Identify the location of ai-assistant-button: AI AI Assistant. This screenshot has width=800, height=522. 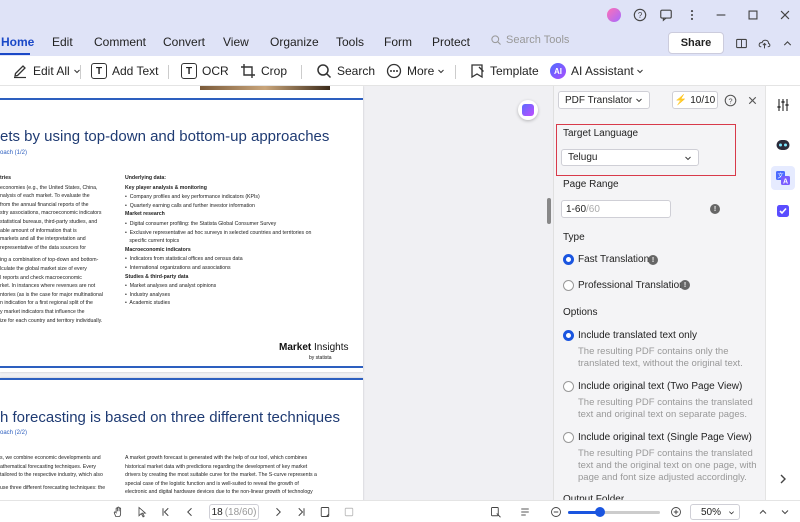
(597, 71).